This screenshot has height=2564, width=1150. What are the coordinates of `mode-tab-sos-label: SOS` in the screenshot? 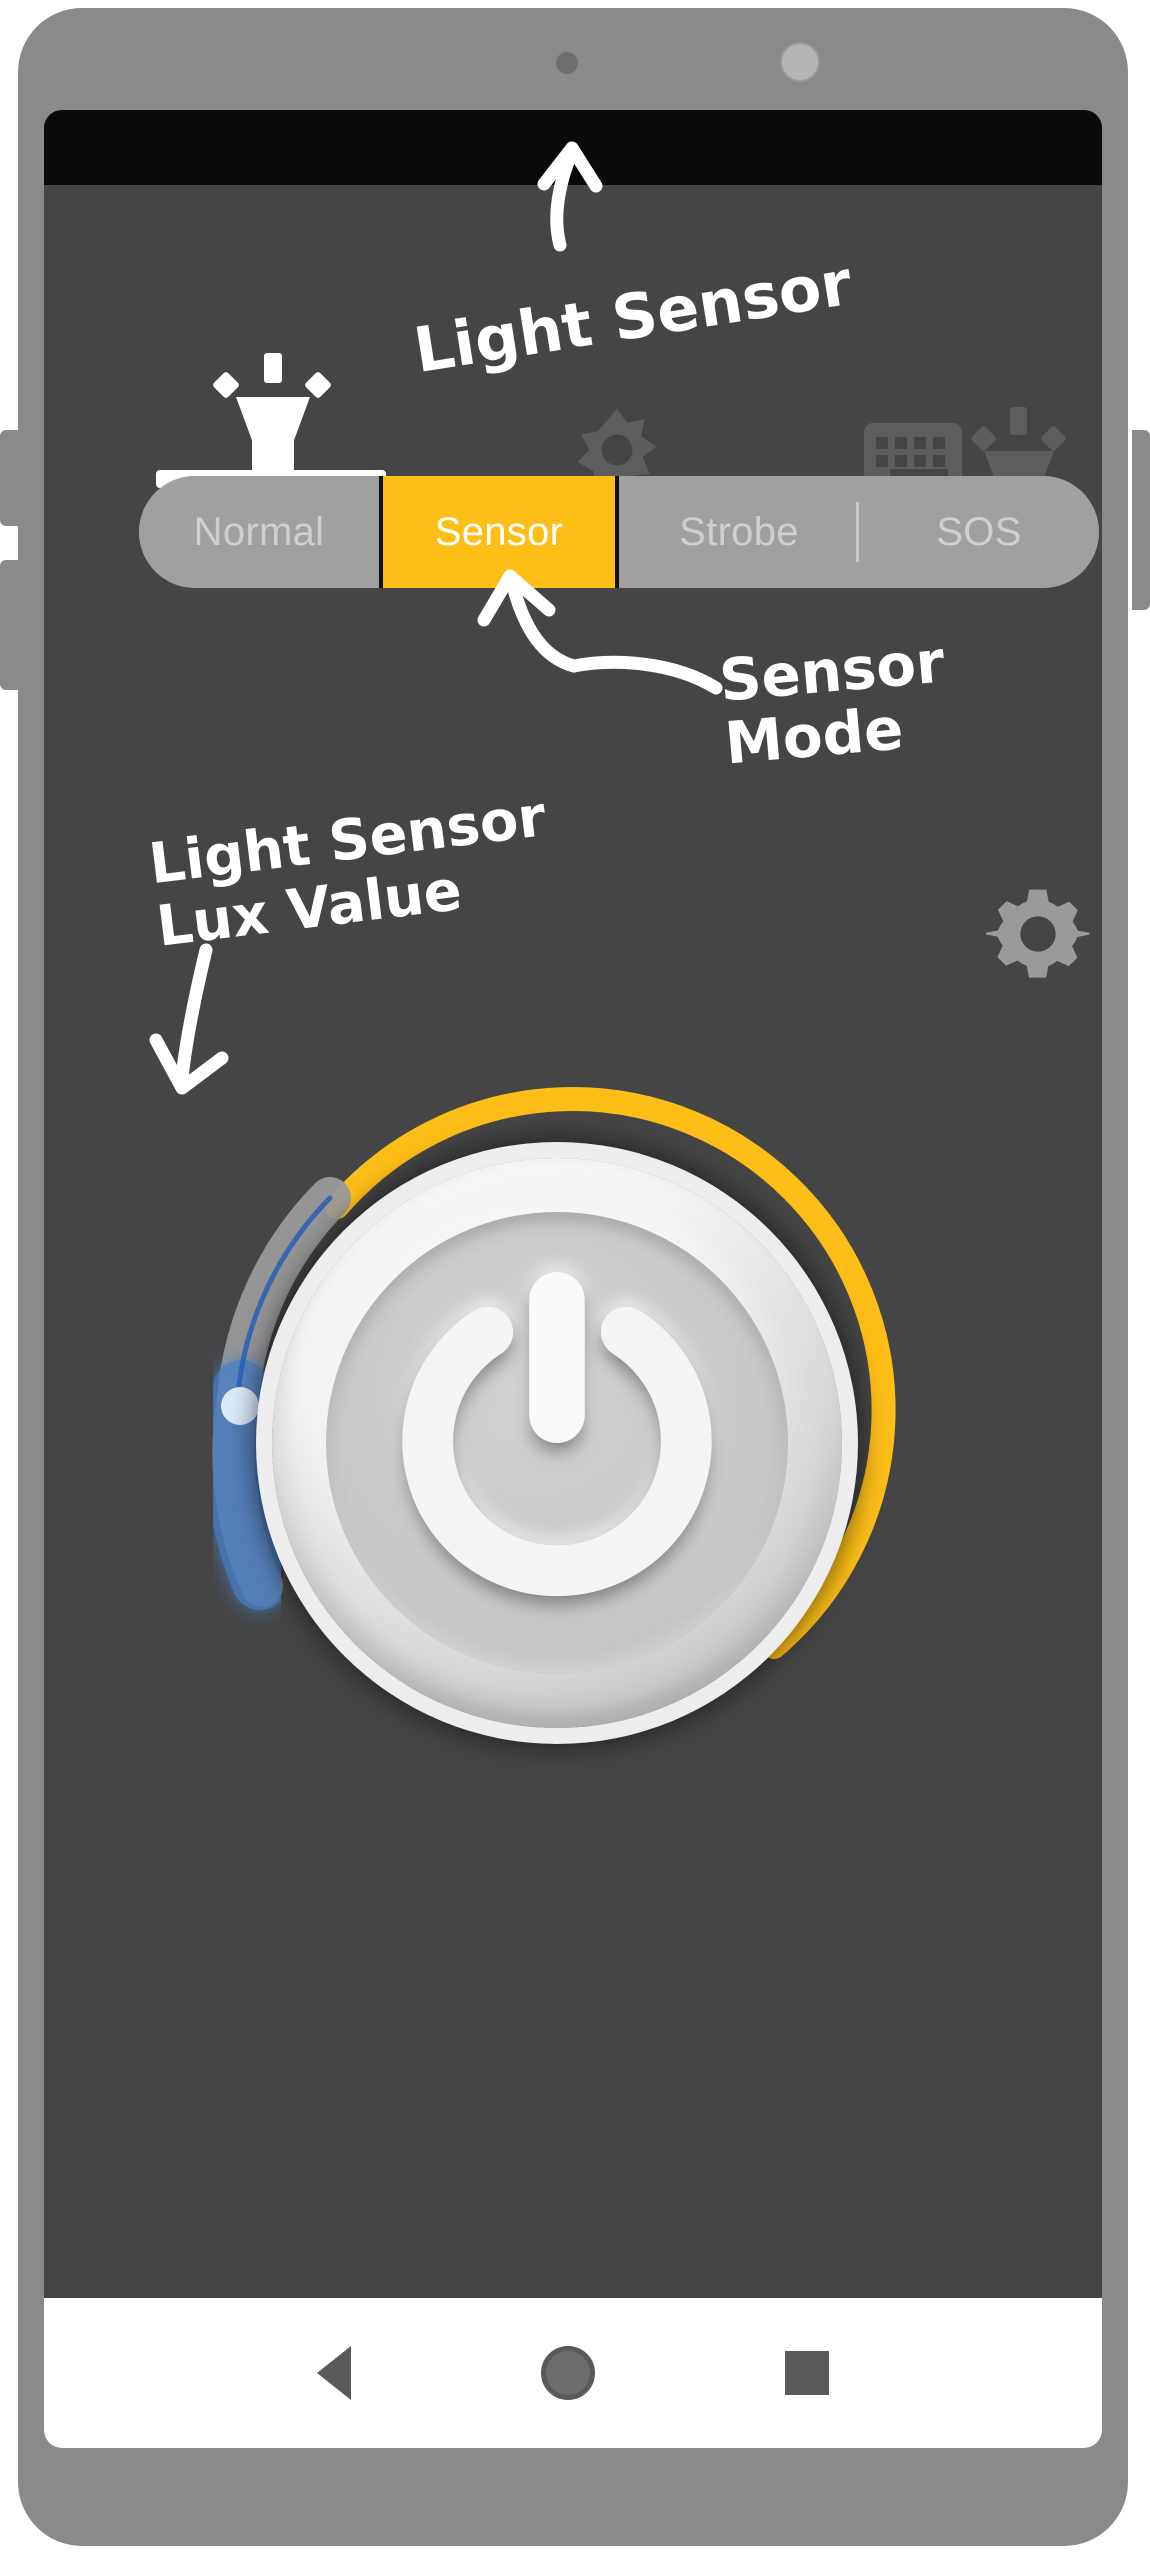 It's located at (979, 531).